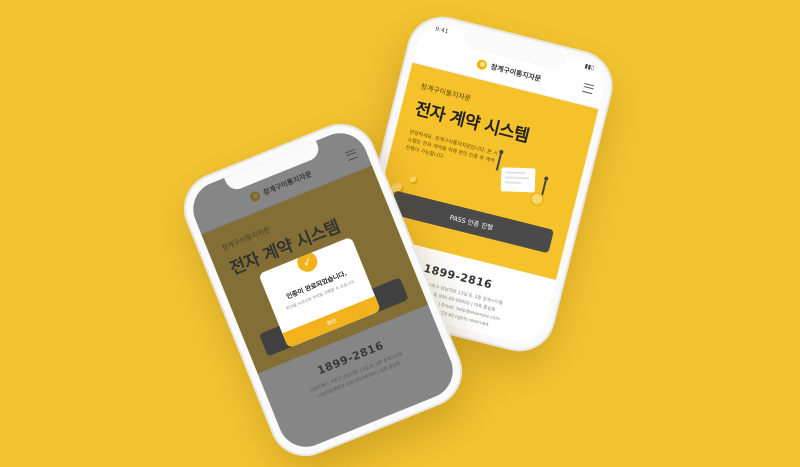 The image size is (800, 467). Describe the element at coordinates (482, 64) in the screenshot. I see `logo-mark-icon` at that location.